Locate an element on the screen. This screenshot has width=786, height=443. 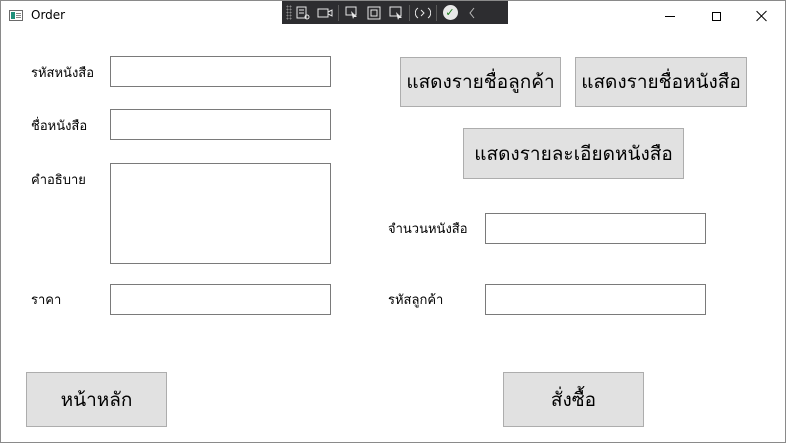
price-label: ราคา is located at coordinates (46, 300).